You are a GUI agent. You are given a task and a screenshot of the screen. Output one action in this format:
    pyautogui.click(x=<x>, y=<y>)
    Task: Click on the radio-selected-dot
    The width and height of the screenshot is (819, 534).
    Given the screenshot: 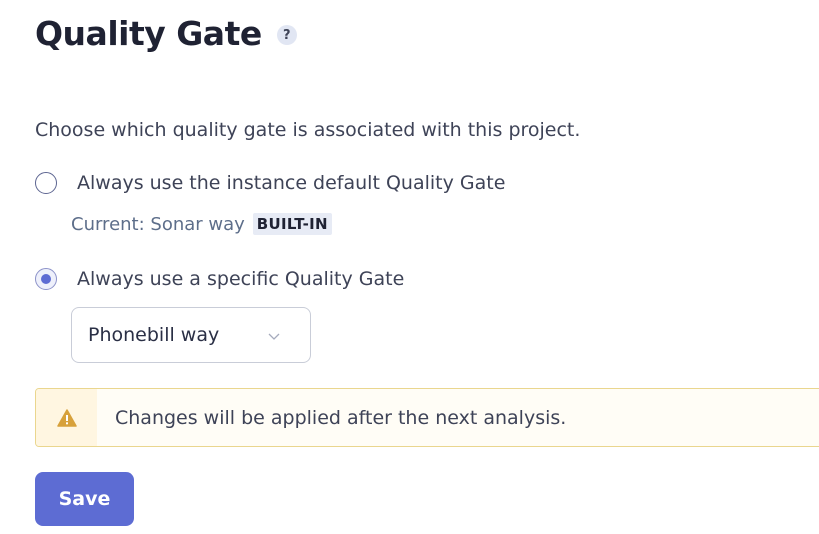 What is the action you would take?
    pyautogui.click(x=46, y=279)
    